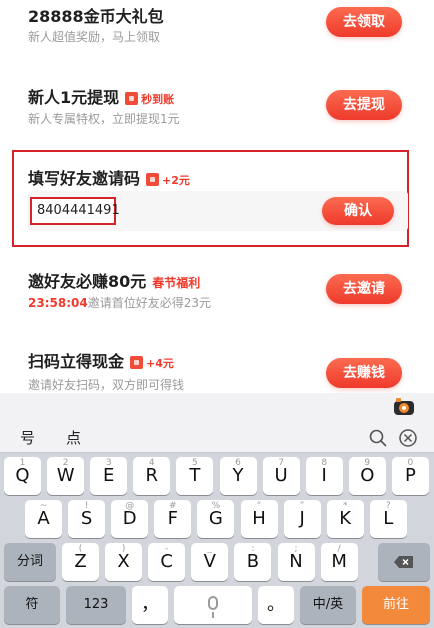 This screenshot has height=628, width=434. Describe the element at coordinates (259, 519) in the screenshot. I see `key-h: “H` at that location.